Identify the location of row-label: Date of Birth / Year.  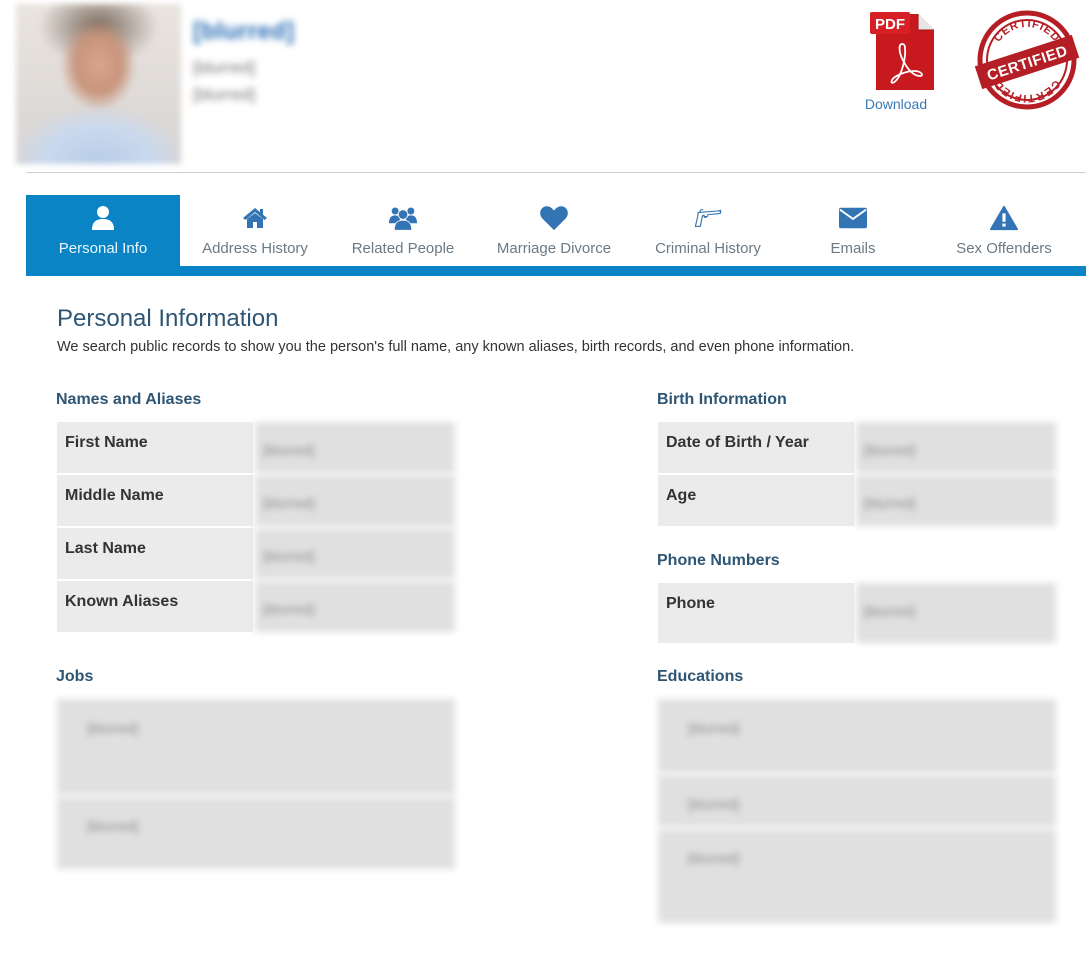
(757, 447).